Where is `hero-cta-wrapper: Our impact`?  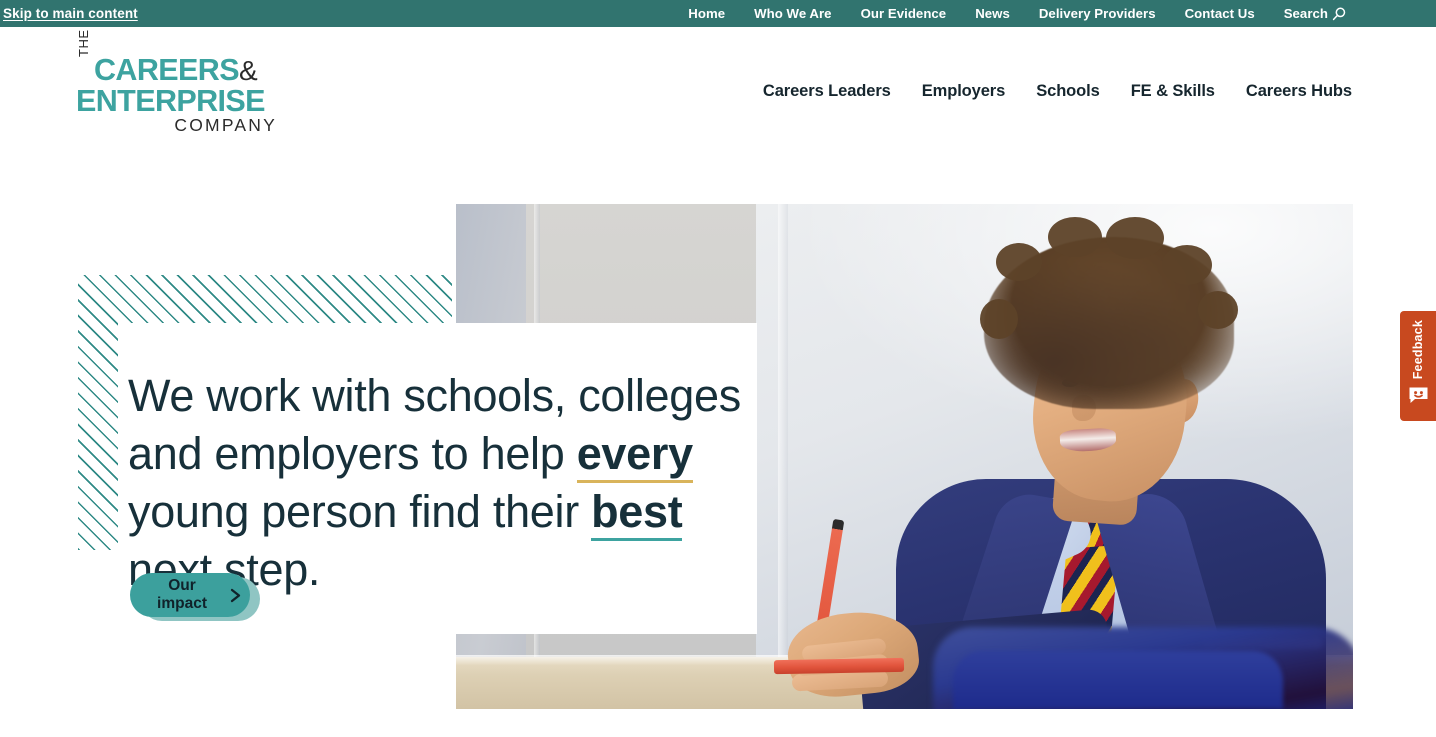
hero-cta-wrapper: Our impact is located at coordinates (195, 597).